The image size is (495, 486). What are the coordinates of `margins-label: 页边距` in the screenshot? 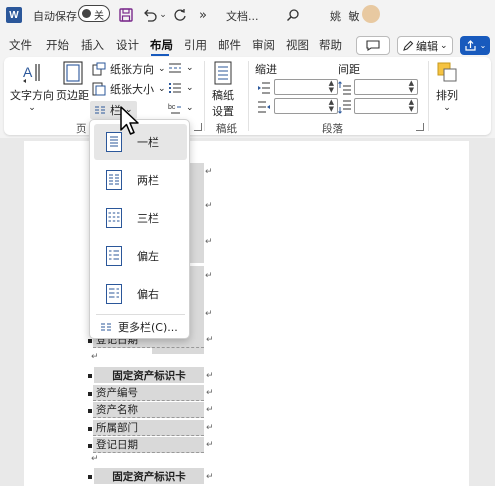 It's located at (72, 95).